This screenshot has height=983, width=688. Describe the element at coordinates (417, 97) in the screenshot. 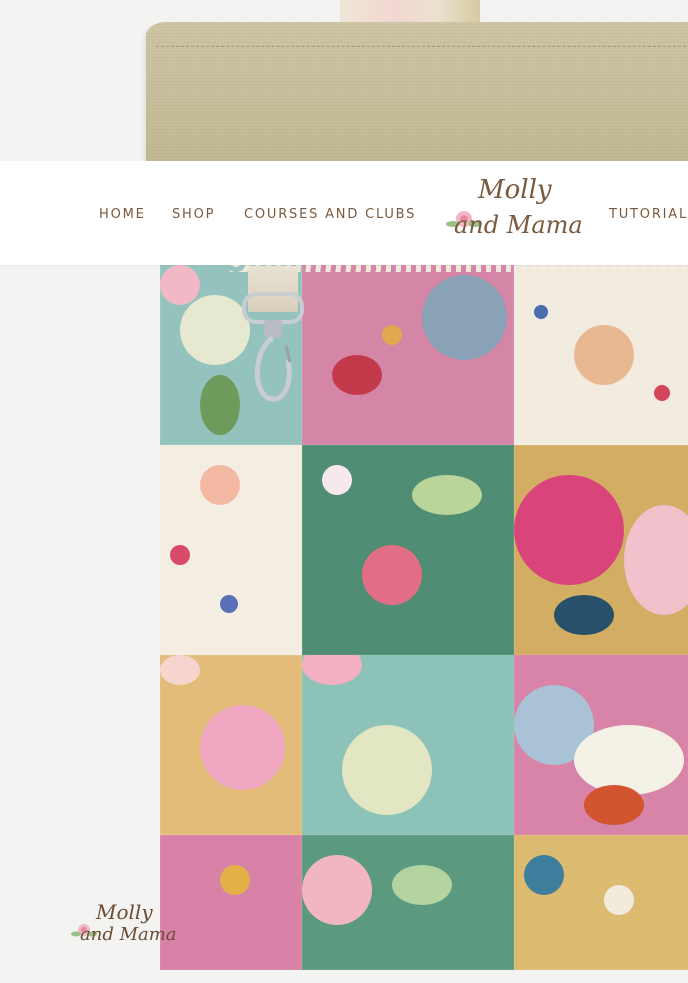

I see `bag-linen-lining` at that location.